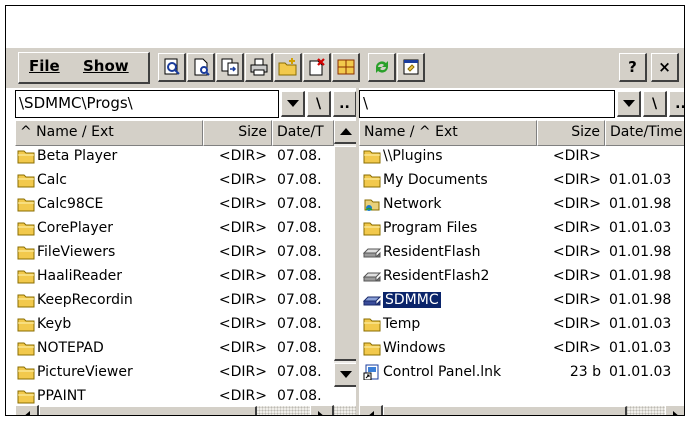 The image size is (690, 421). I want to click on file-name: PPAINT, so click(109, 396).